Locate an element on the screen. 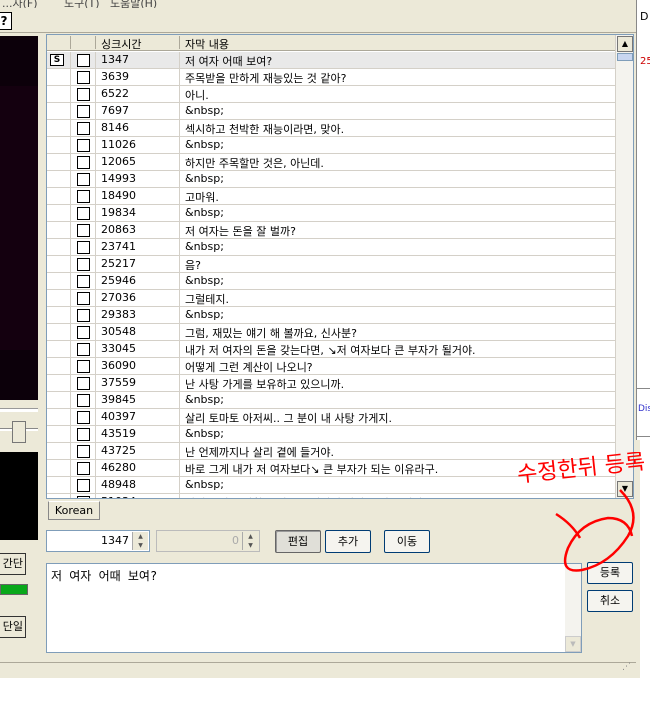 The height and width of the screenshot is (712, 650). row-sync-time: 37559 is located at coordinates (118, 382).